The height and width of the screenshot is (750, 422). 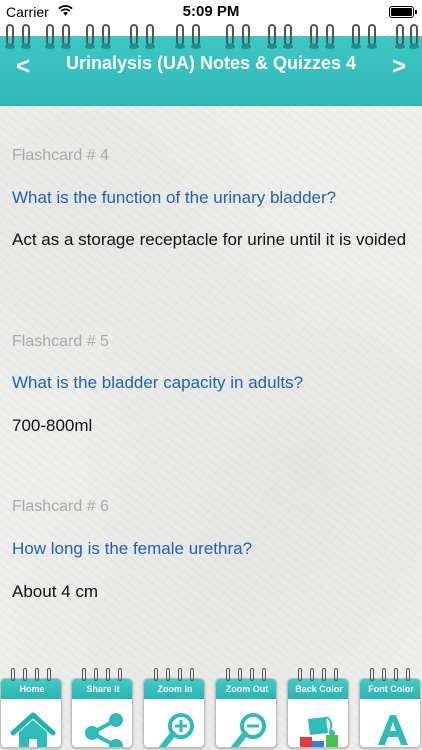 I want to click on tool-pad: Zoom Out, so click(x=246, y=713).